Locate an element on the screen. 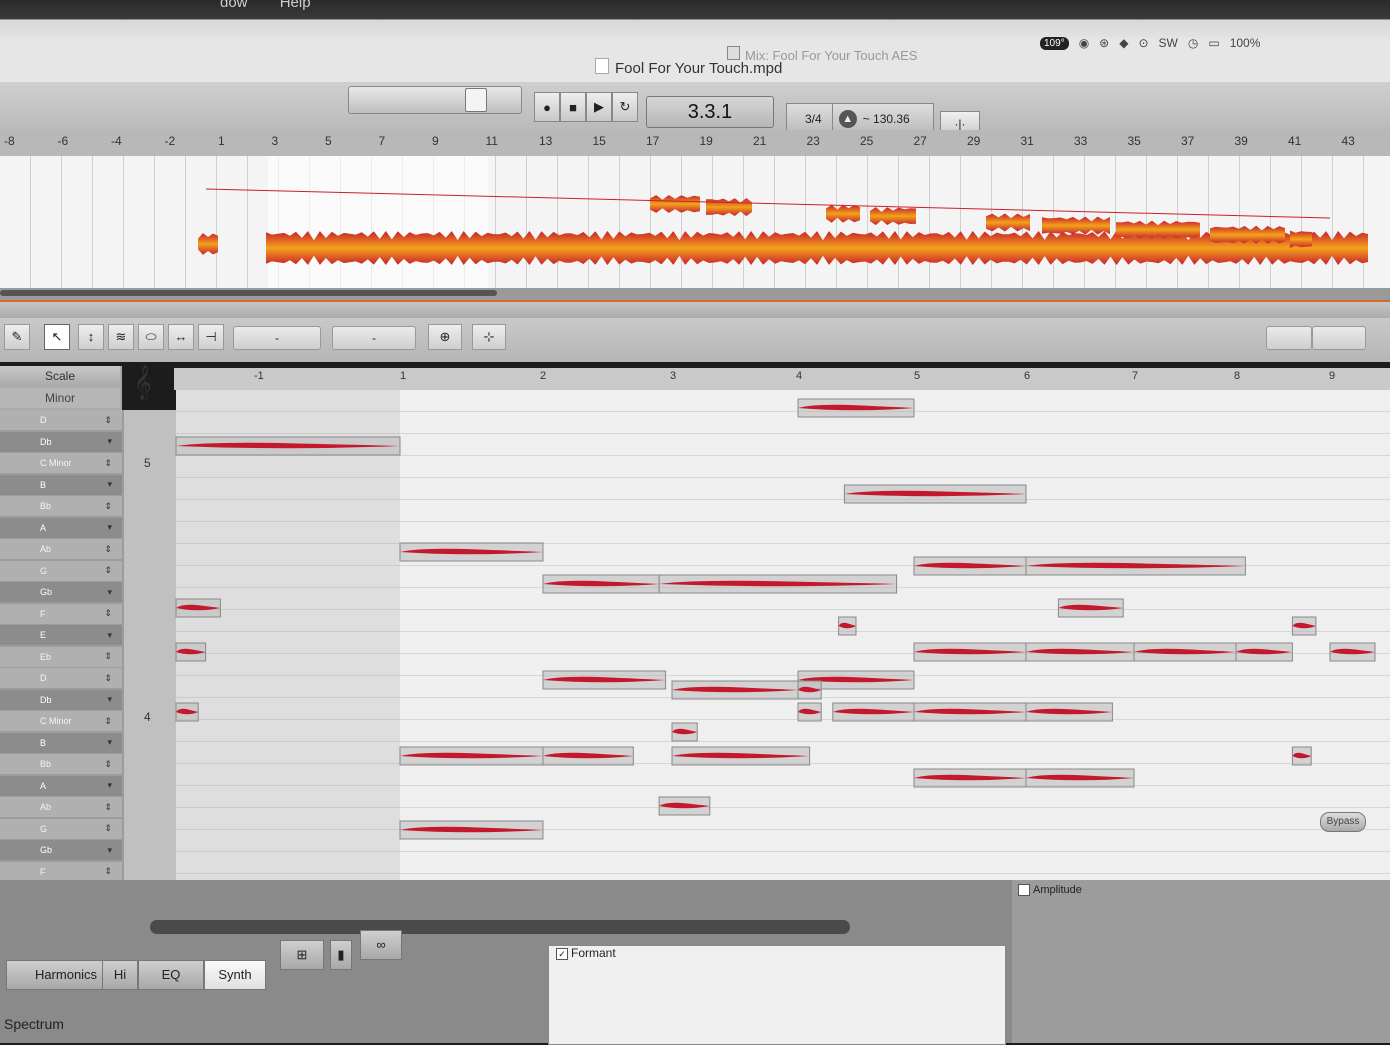 Image resolution: width=1390 pixels, height=1045 pixels. formant-label: Formant is located at coordinates (593, 953).